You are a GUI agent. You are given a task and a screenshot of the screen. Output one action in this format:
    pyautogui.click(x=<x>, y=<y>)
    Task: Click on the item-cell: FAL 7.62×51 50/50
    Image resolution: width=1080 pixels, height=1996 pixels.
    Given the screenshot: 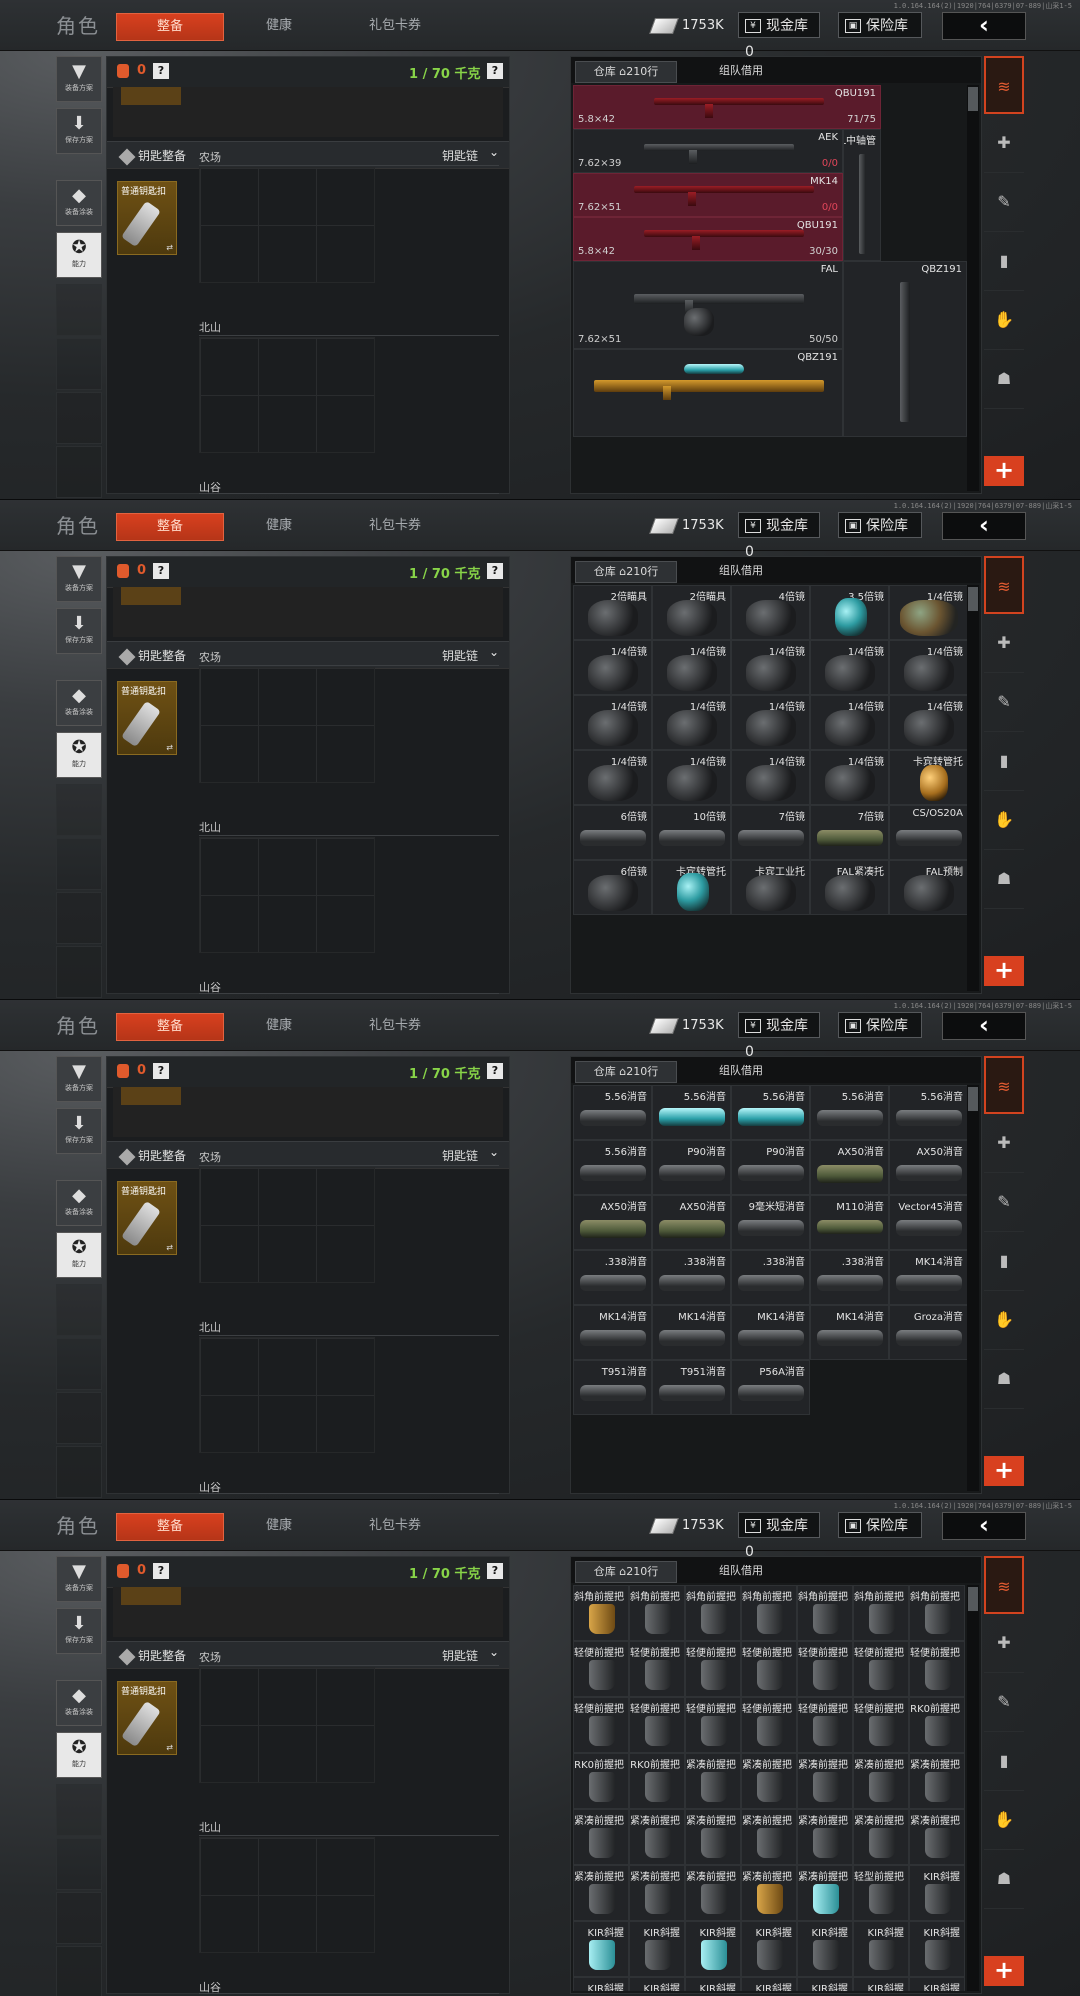 What is the action you would take?
    pyautogui.click(x=708, y=305)
    